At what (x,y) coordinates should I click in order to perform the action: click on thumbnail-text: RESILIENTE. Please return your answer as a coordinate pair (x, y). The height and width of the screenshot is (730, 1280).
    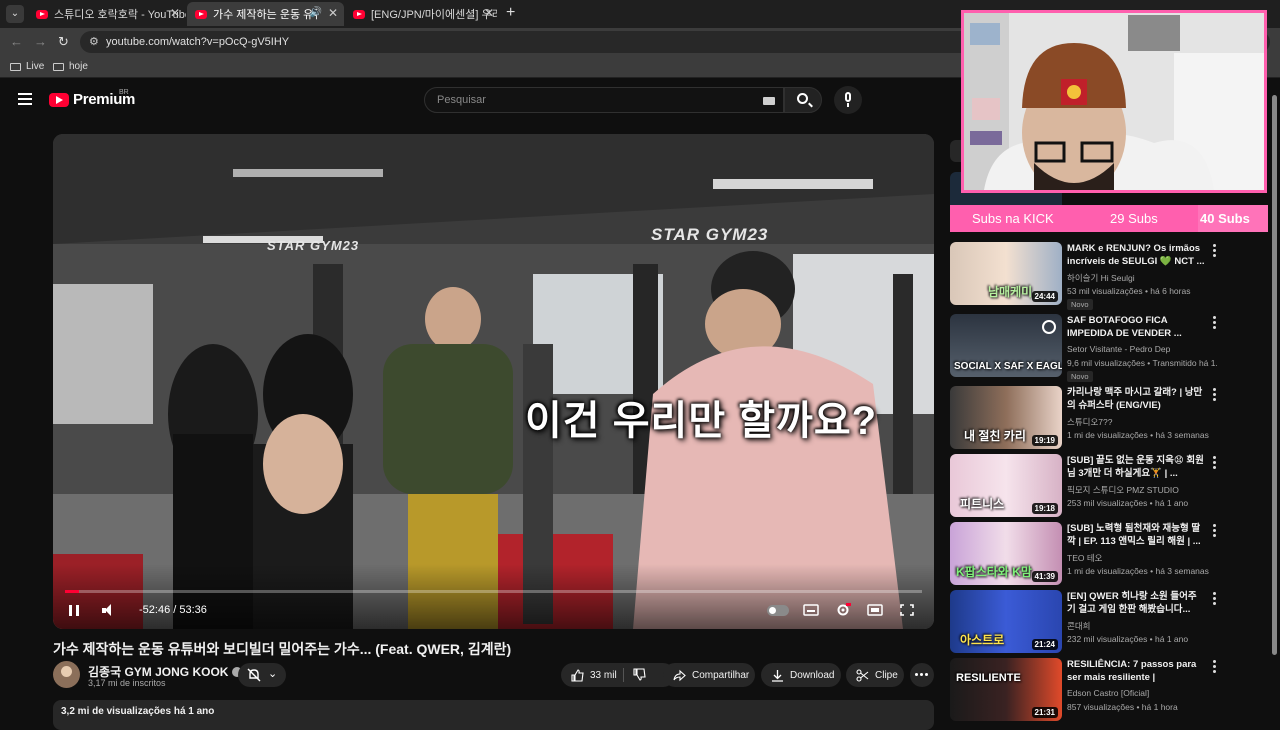
    Looking at the image, I should click on (988, 678).